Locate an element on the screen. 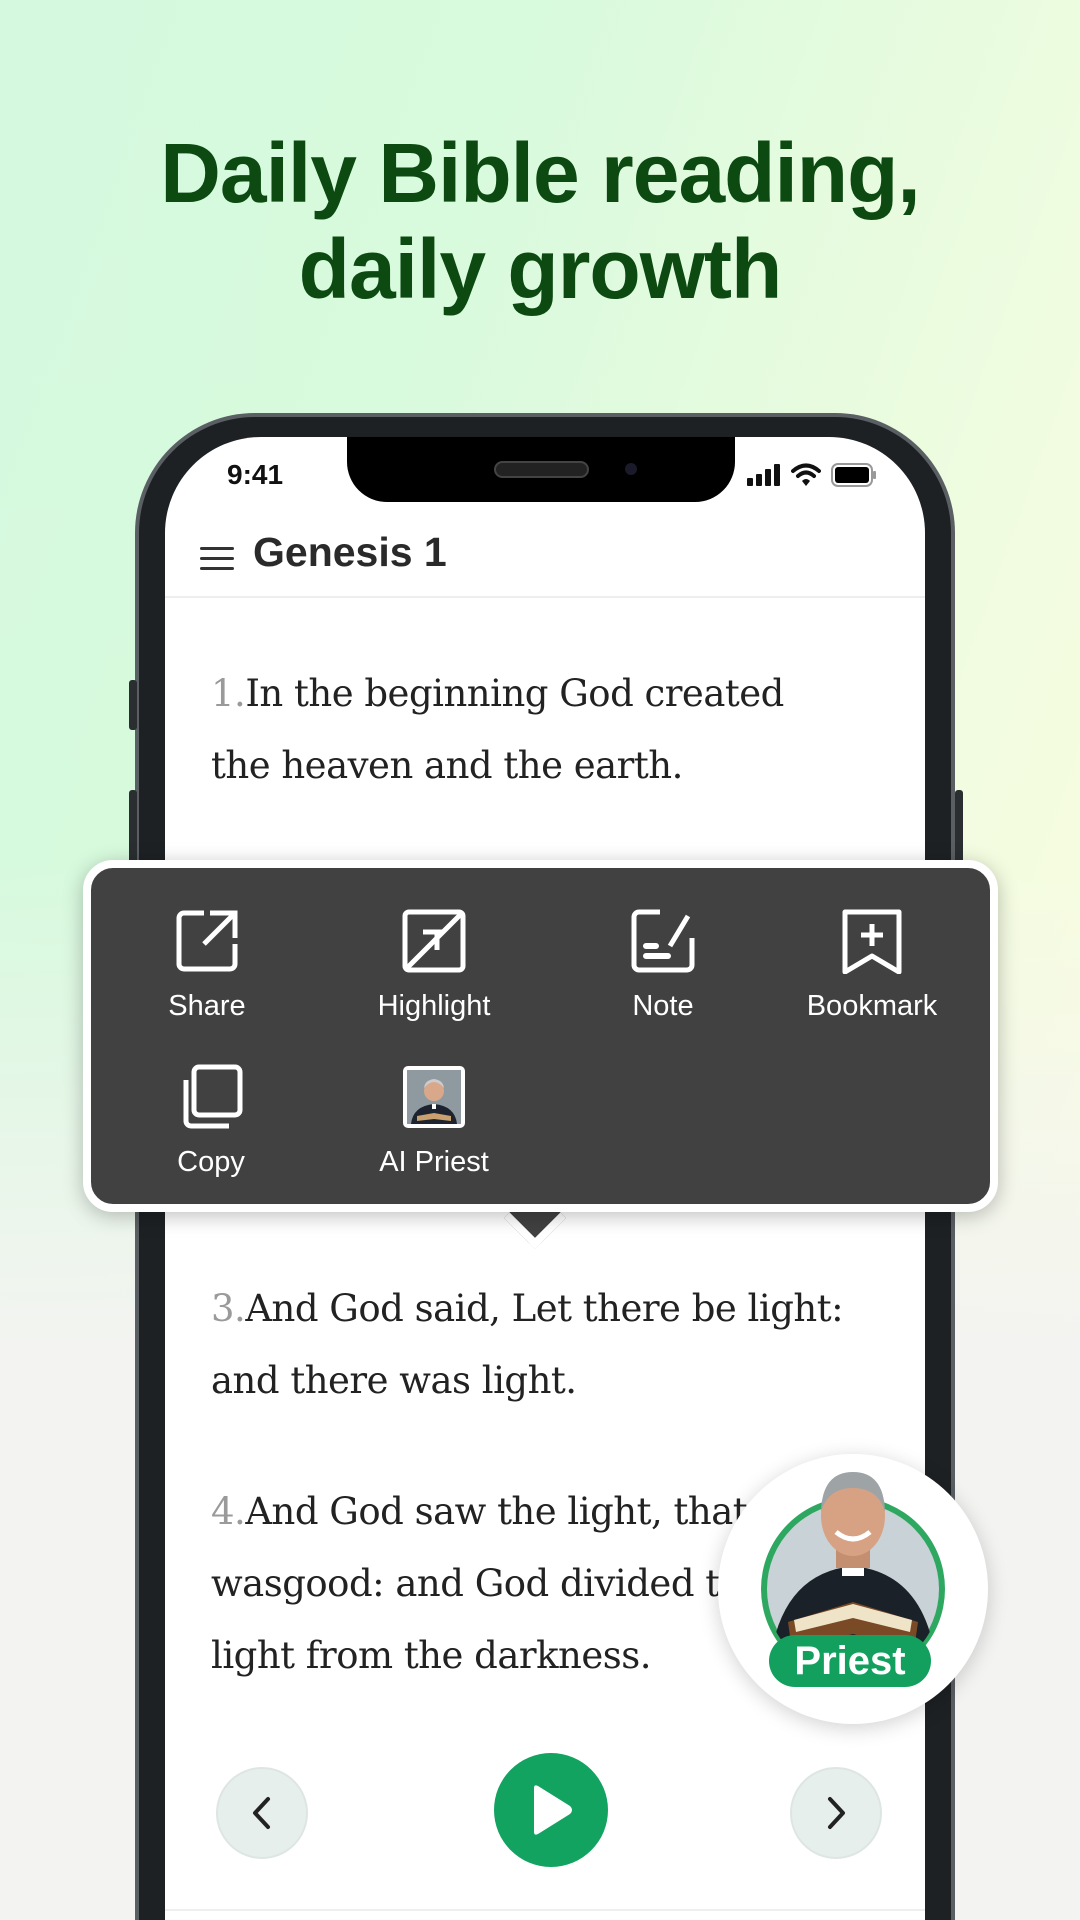 This screenshot has height=1920, width=1080. priest-label: Priest is located at coordinates (850, 1661).